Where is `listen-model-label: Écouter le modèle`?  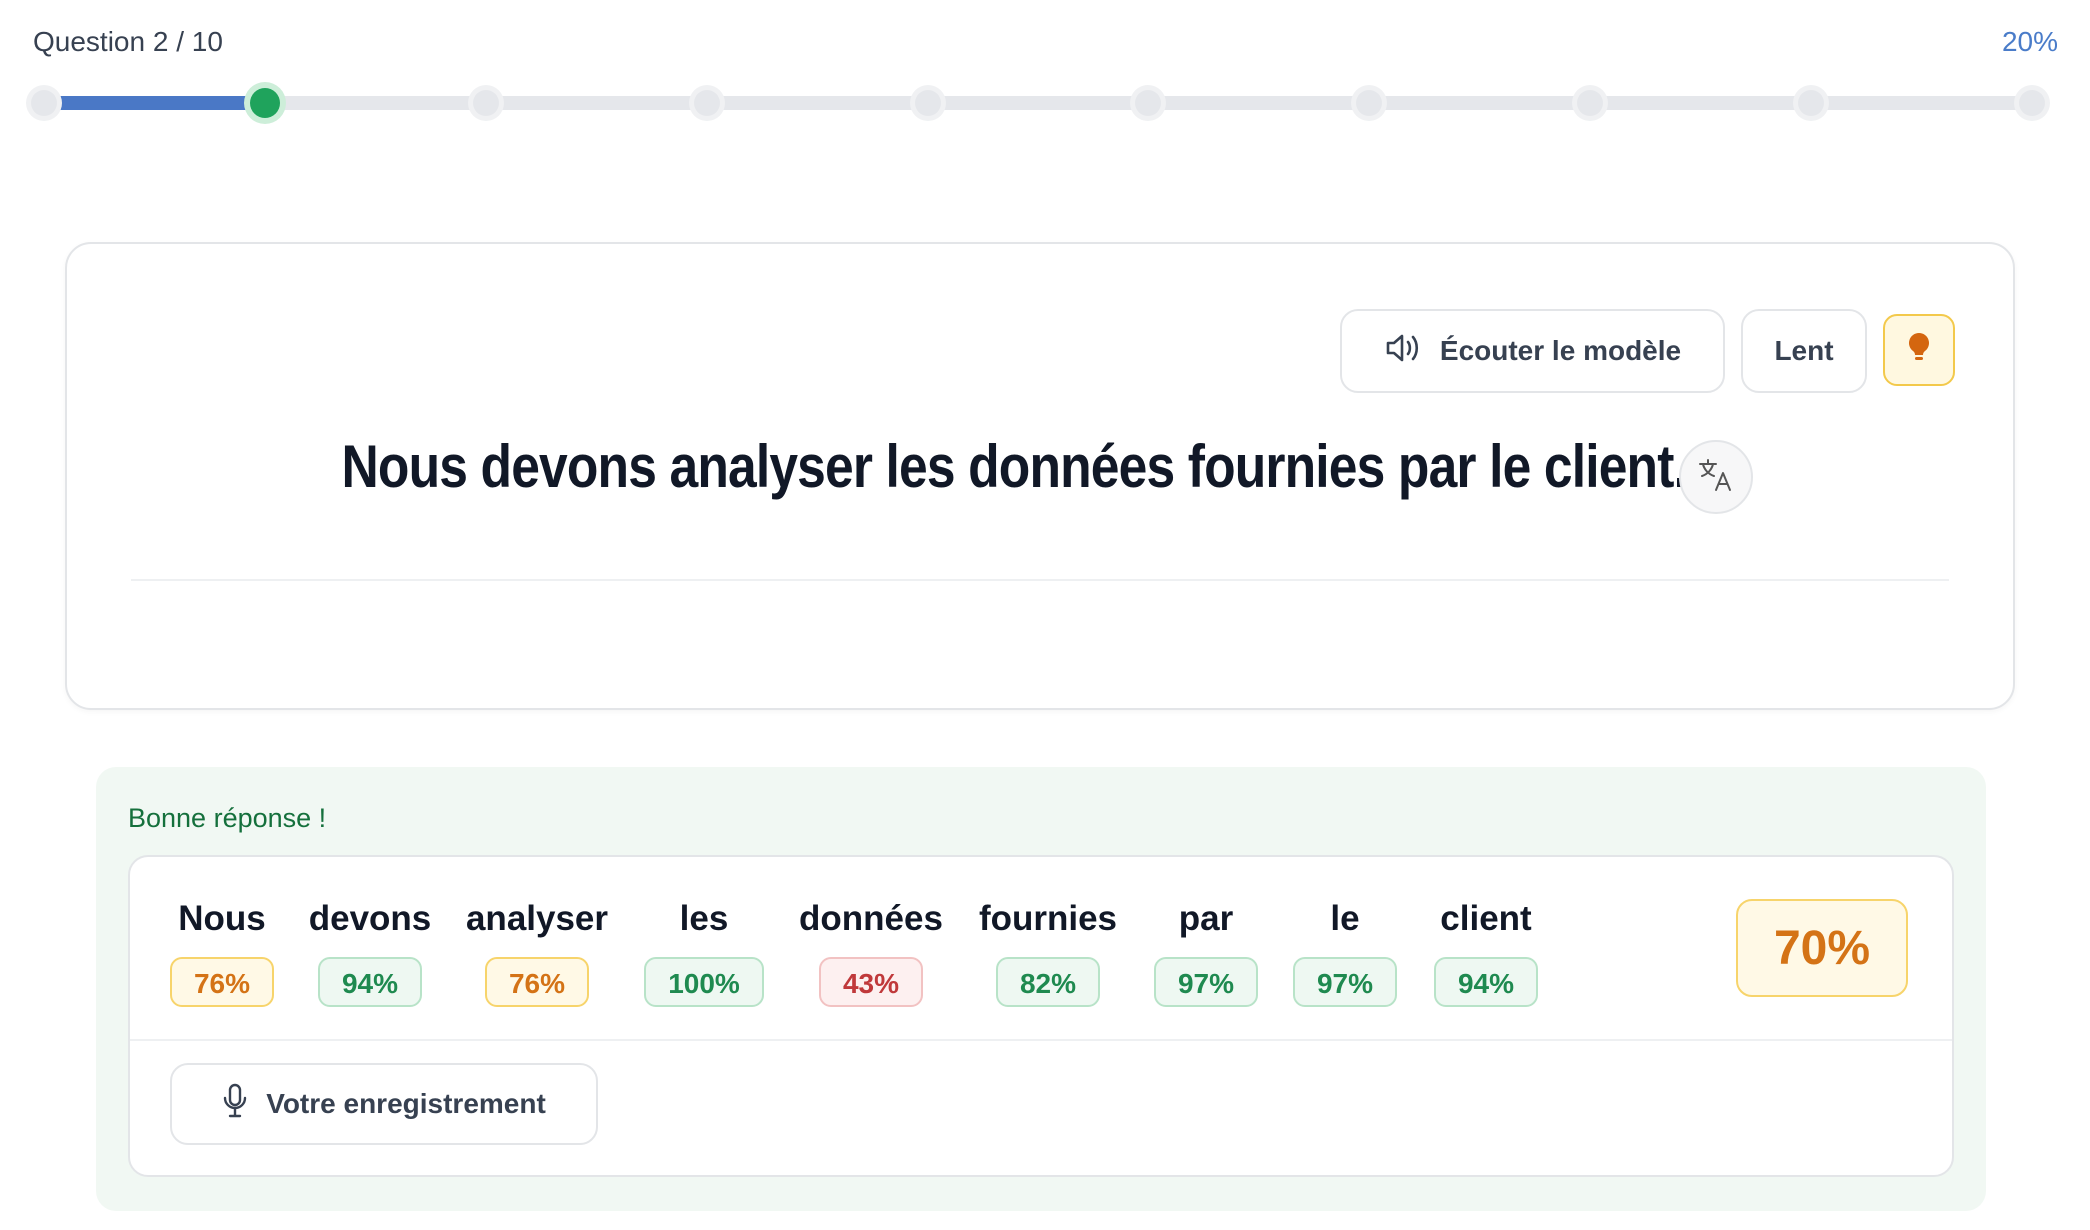 listen-model-label: Écouter le modèle is located at coordinates (1560, 350).